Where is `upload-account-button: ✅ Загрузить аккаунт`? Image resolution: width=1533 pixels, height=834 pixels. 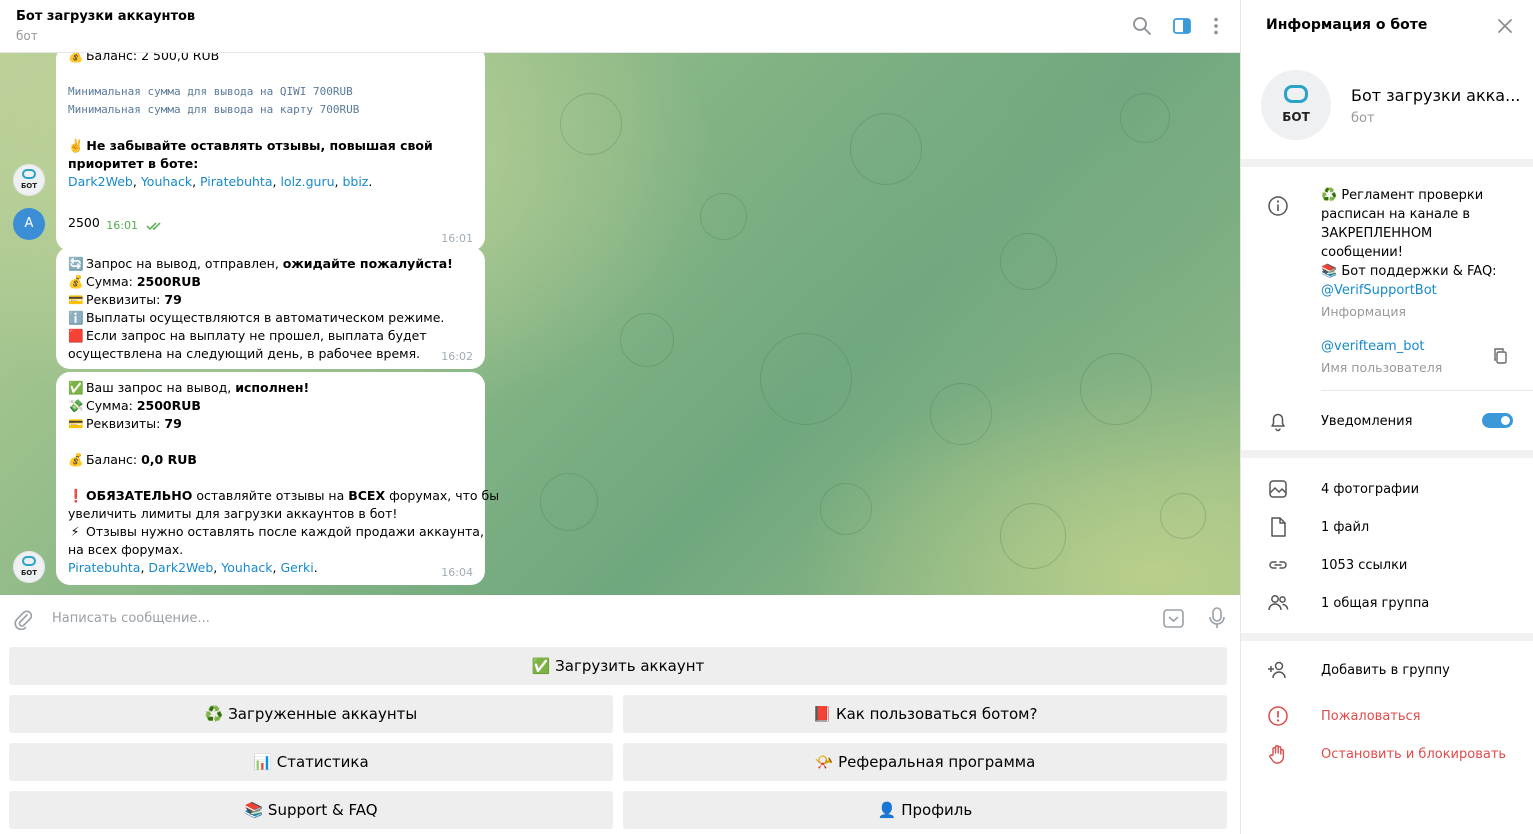
upload-account-button: ✅ Загрузить аккаунт is located at coordinates (618, 666).